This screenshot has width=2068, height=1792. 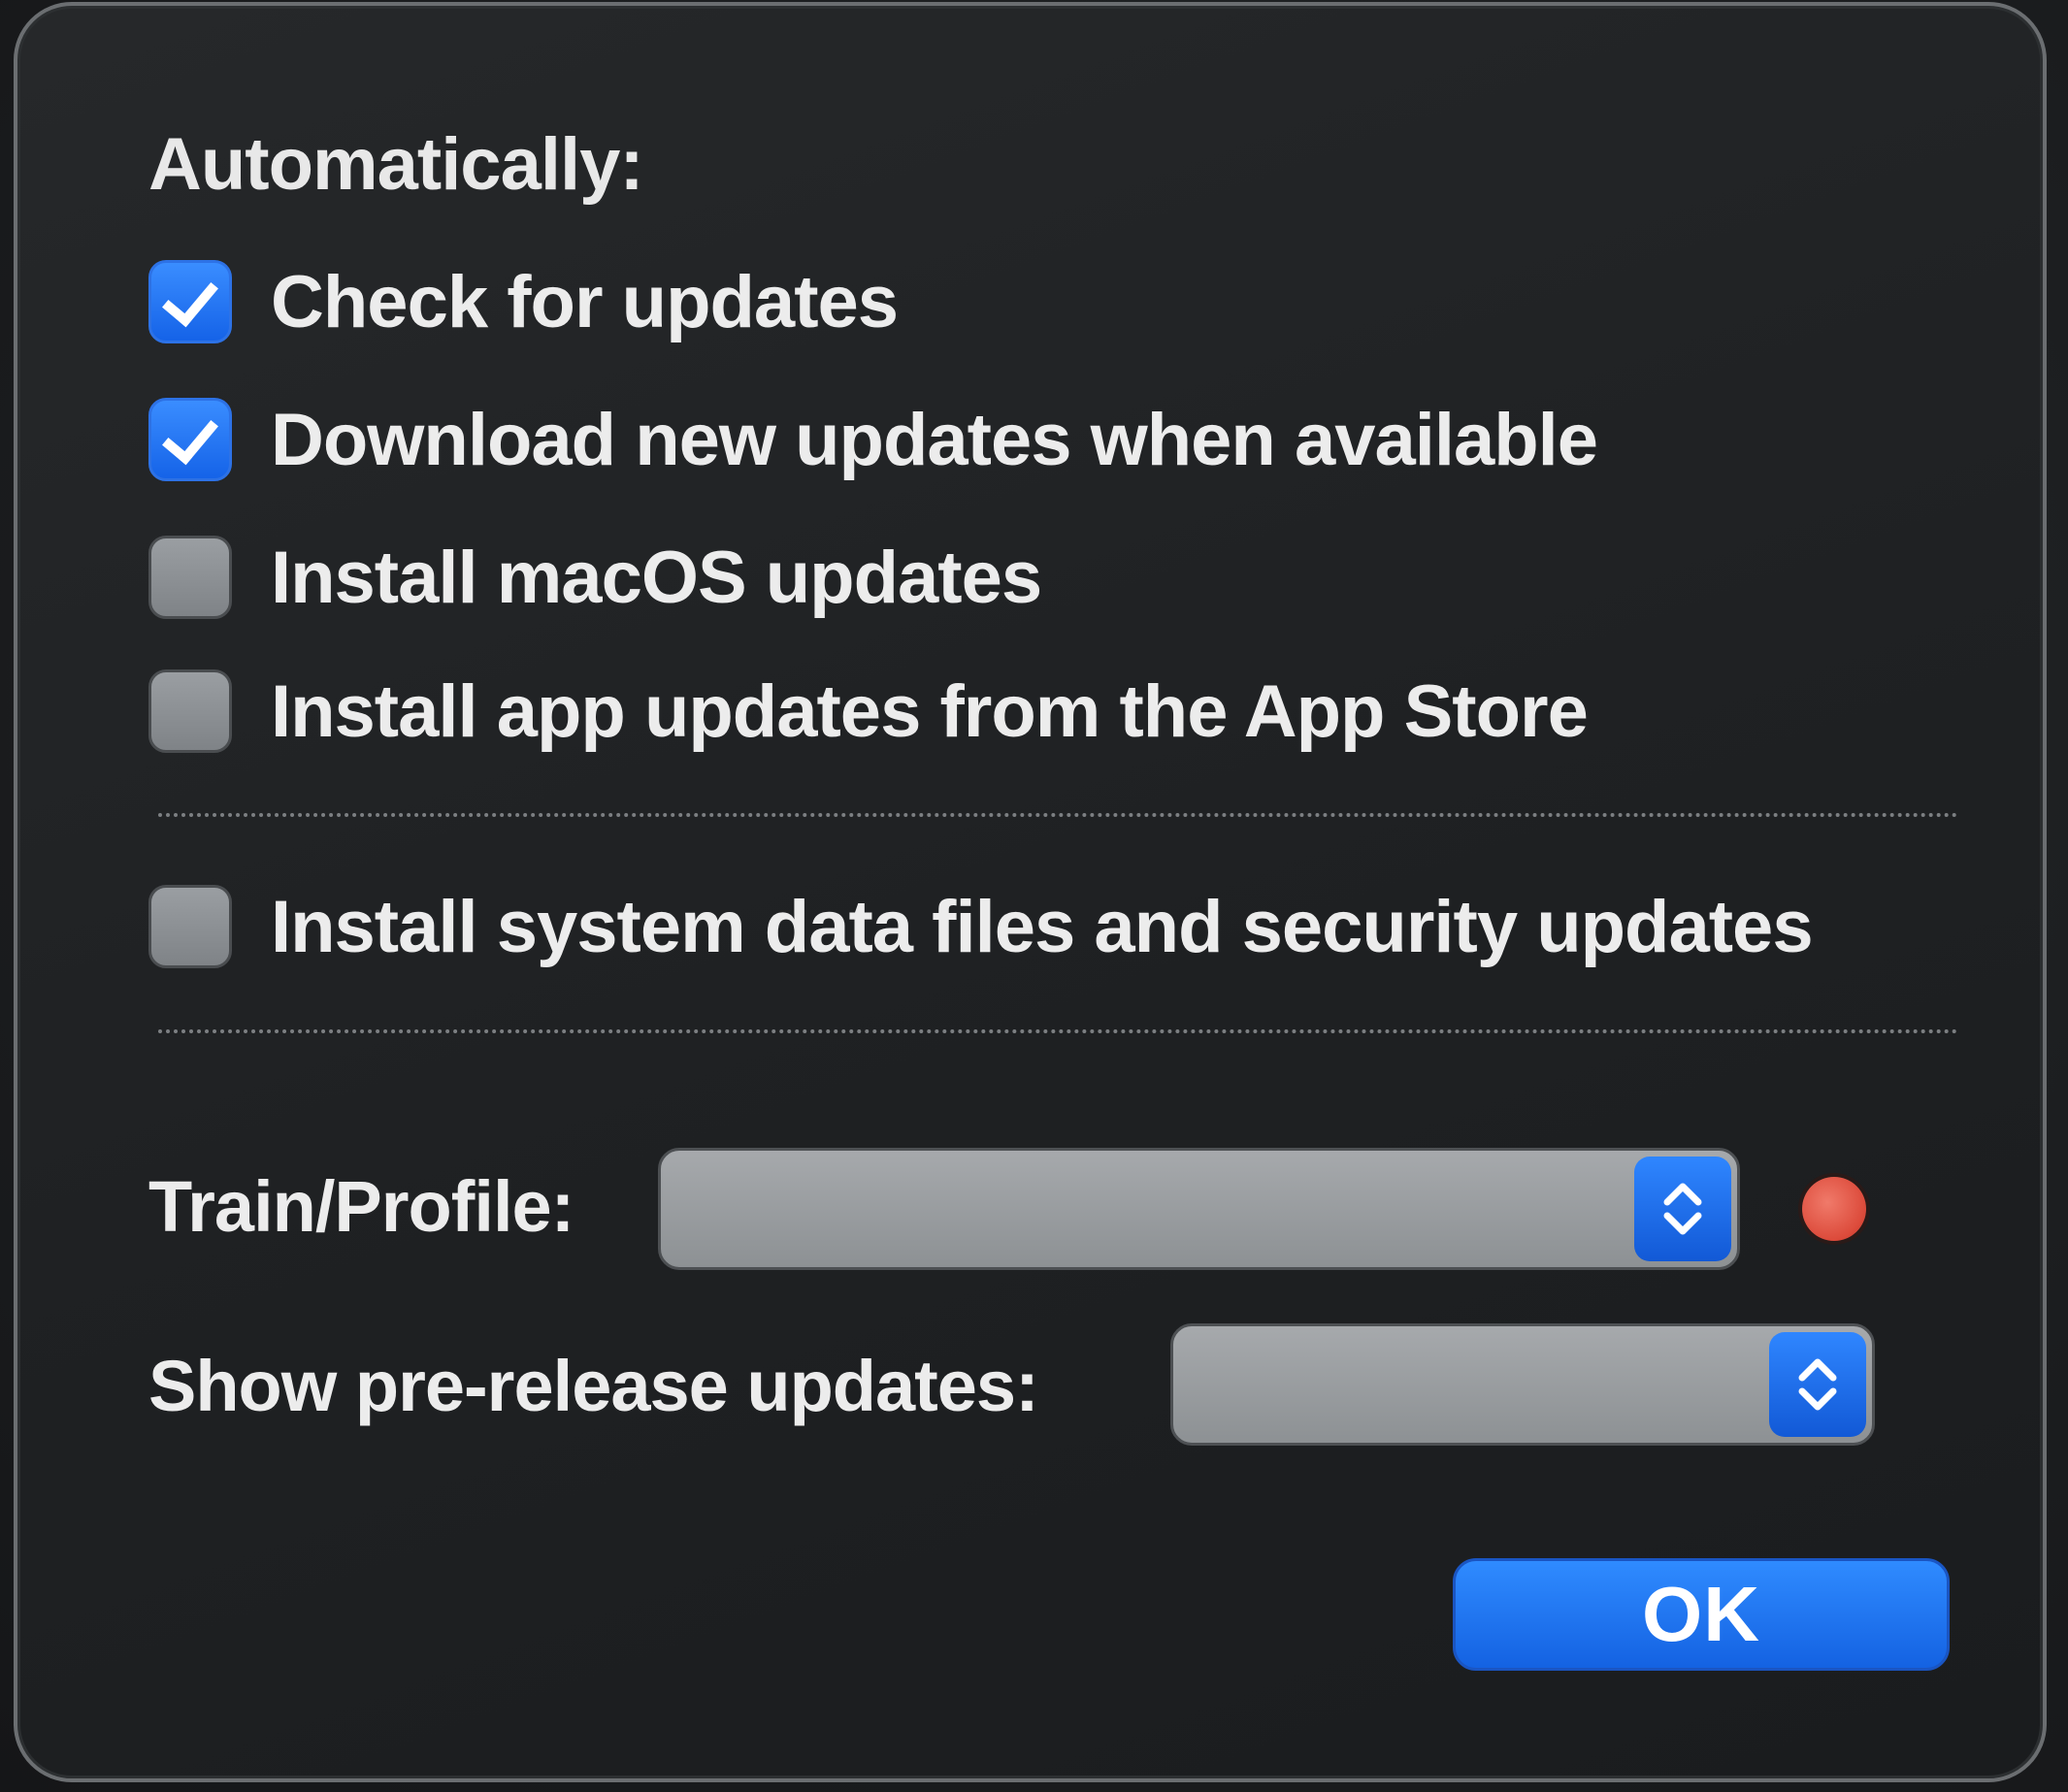 I want to click on install-app-updates-label: Install app updates from the App Store, so click(x=930, y=711).